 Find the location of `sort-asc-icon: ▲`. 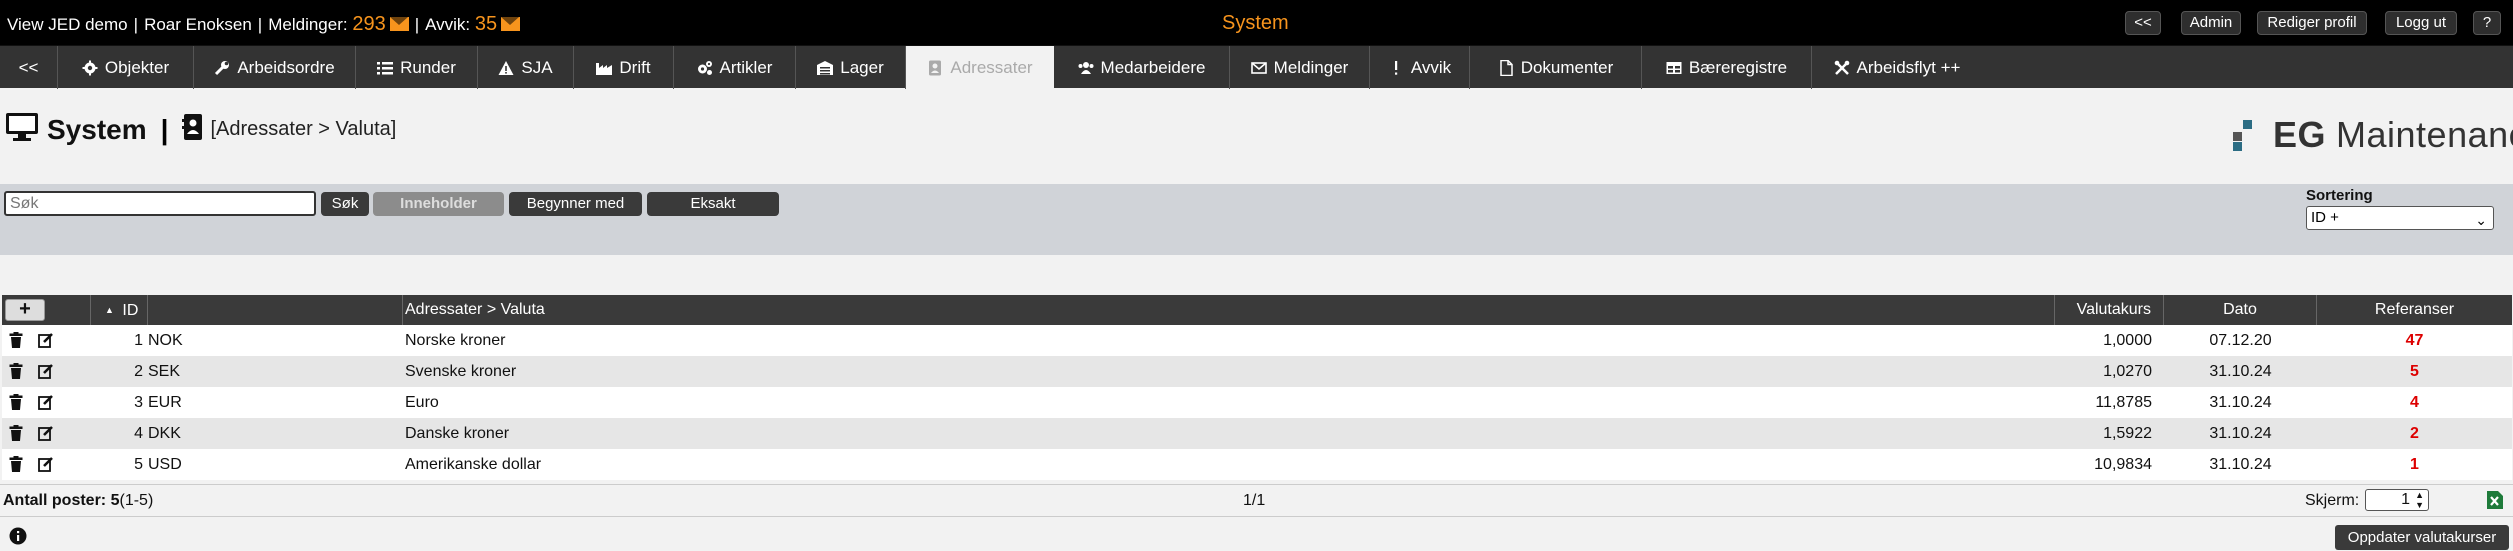

sort-asc-icon: ▲ is located at coordinates (109, 310).